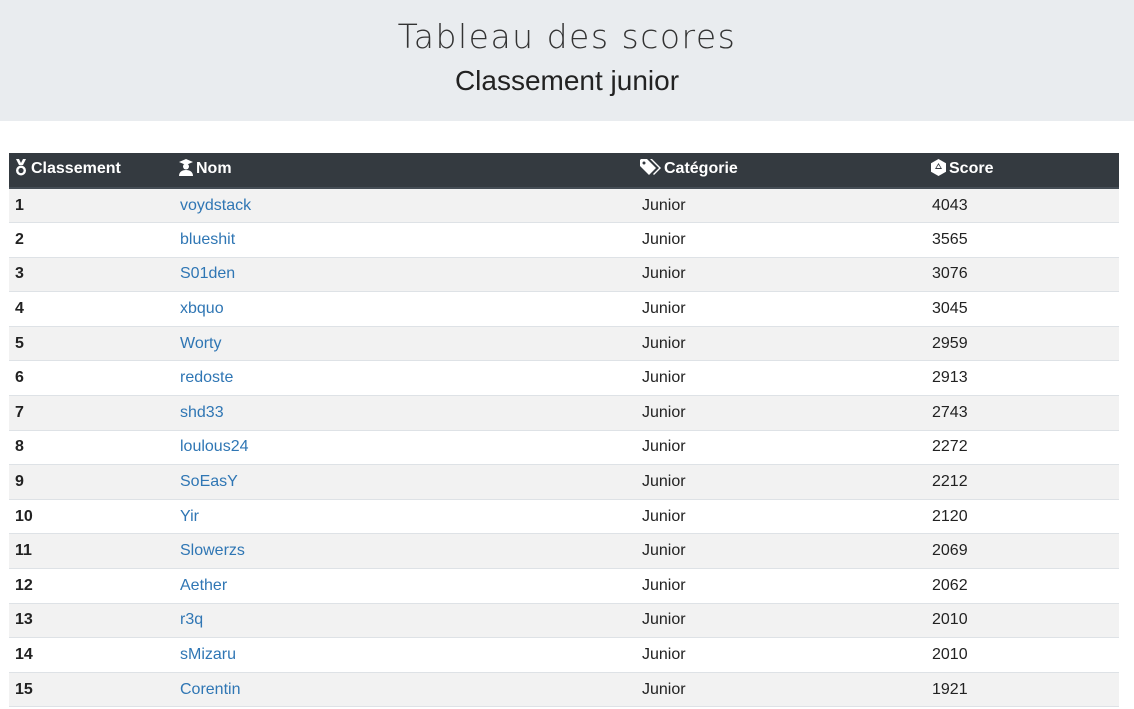 Image resolution: width=1134 pixels, height=709 pixels. Describe the element at coordinates (405, 240) in the screenshot. I see `name-cell: blueshit` at that location.